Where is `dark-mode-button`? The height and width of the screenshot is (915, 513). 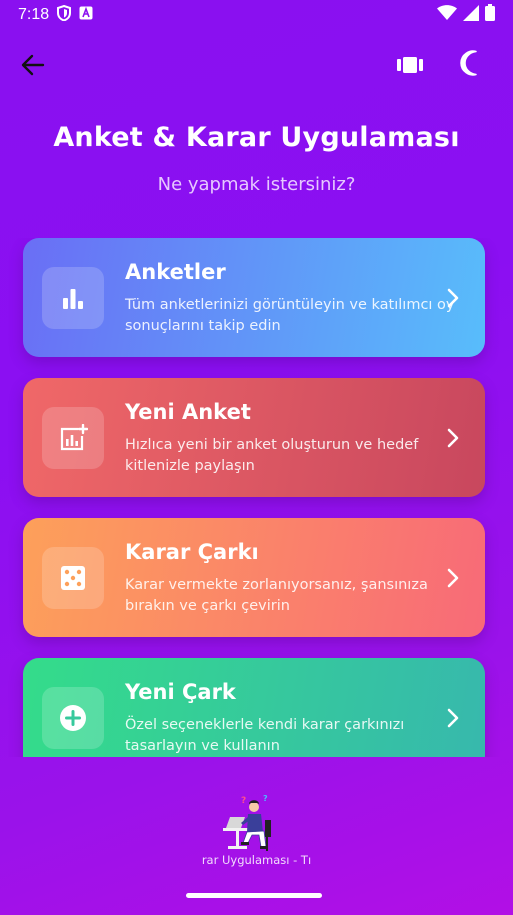 dark-mode-button is located at coordinates (471, 63).